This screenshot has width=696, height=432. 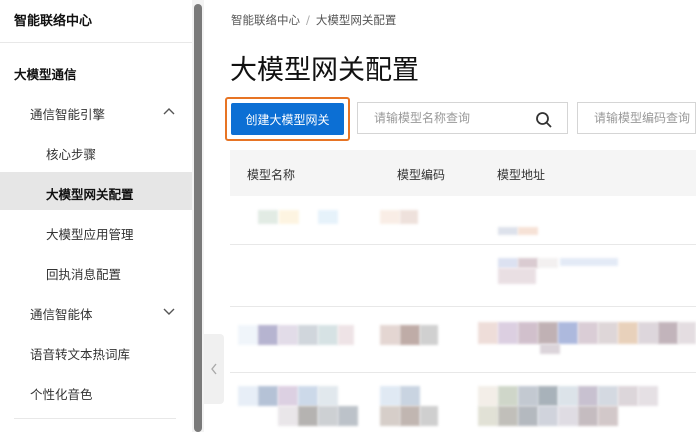 I want to click on sidebar-item-receipt-config: 回执消息配置, so click(x=96, y=271).